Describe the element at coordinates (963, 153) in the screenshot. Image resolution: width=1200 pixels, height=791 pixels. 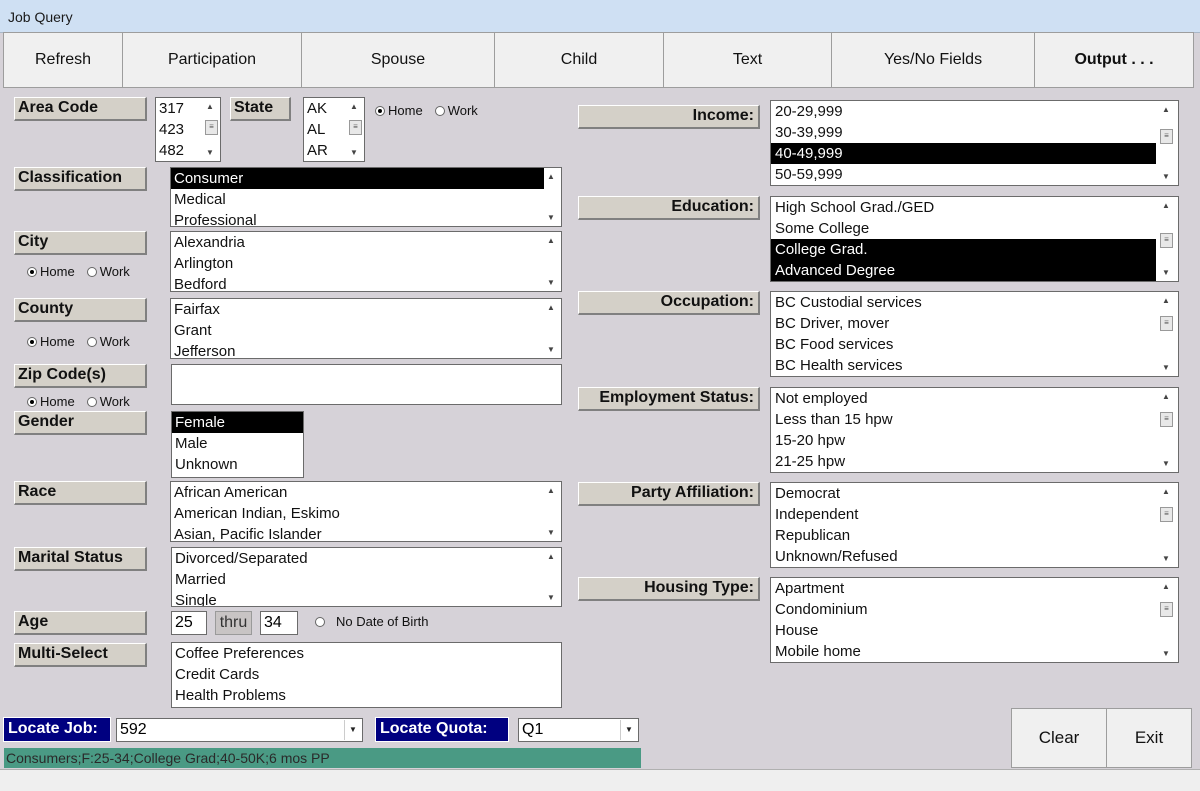
I see `list-item: 40-49,999` at that location.